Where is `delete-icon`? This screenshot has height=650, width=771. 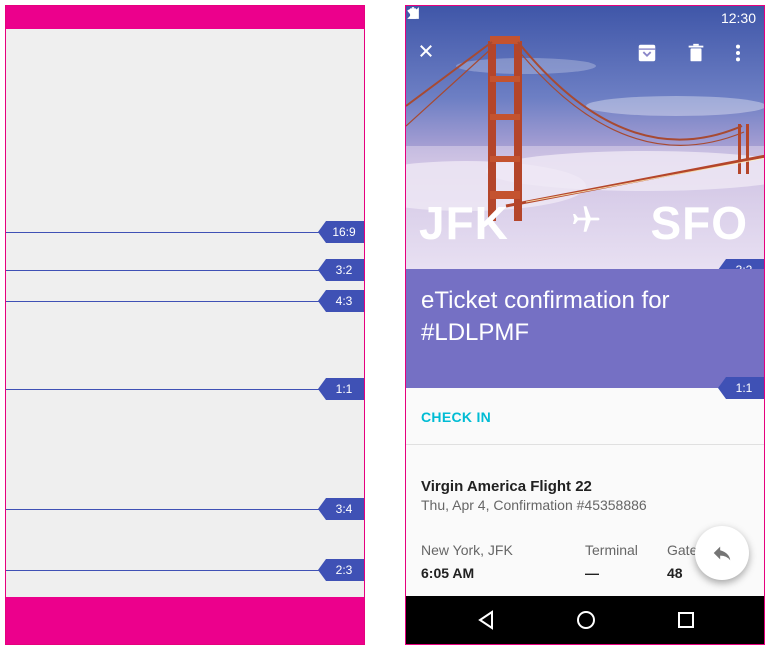
delete-icon is located at coordinates (696, 52).